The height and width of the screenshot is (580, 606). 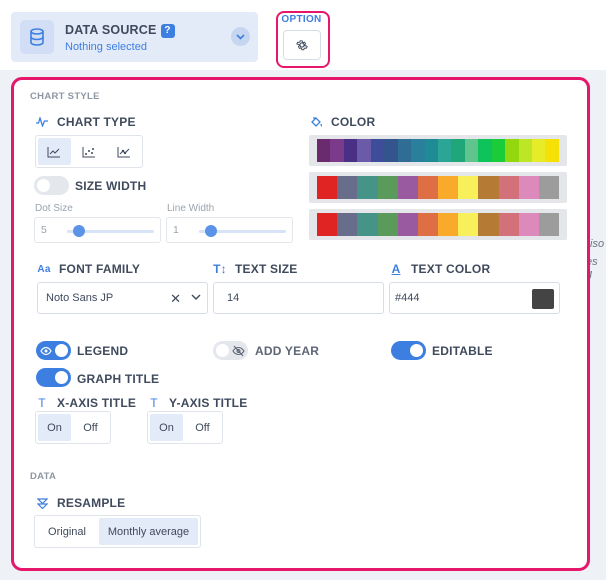 What do you see at coordinates (462, 351) in the screenshot?
I see `editable-label: EDITABLE` at bounding box center [462, 351].